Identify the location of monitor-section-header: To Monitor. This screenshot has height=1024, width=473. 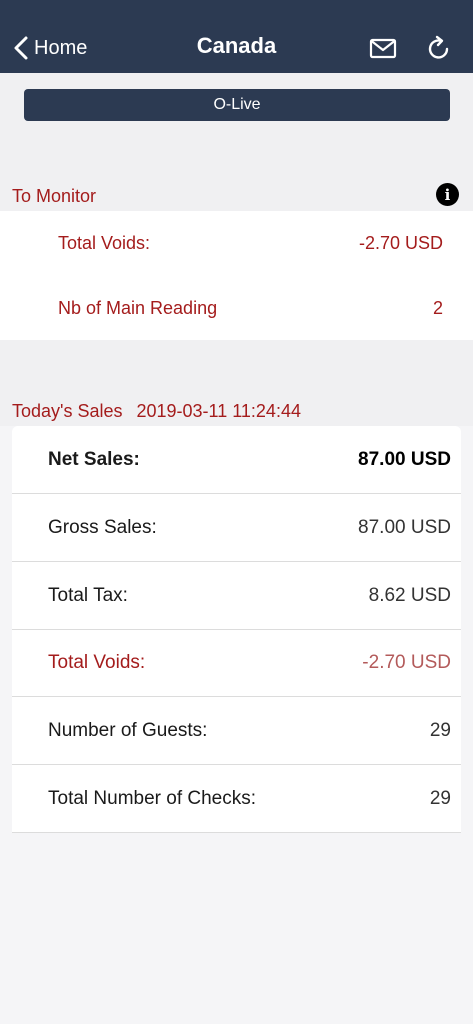
(54, 196).